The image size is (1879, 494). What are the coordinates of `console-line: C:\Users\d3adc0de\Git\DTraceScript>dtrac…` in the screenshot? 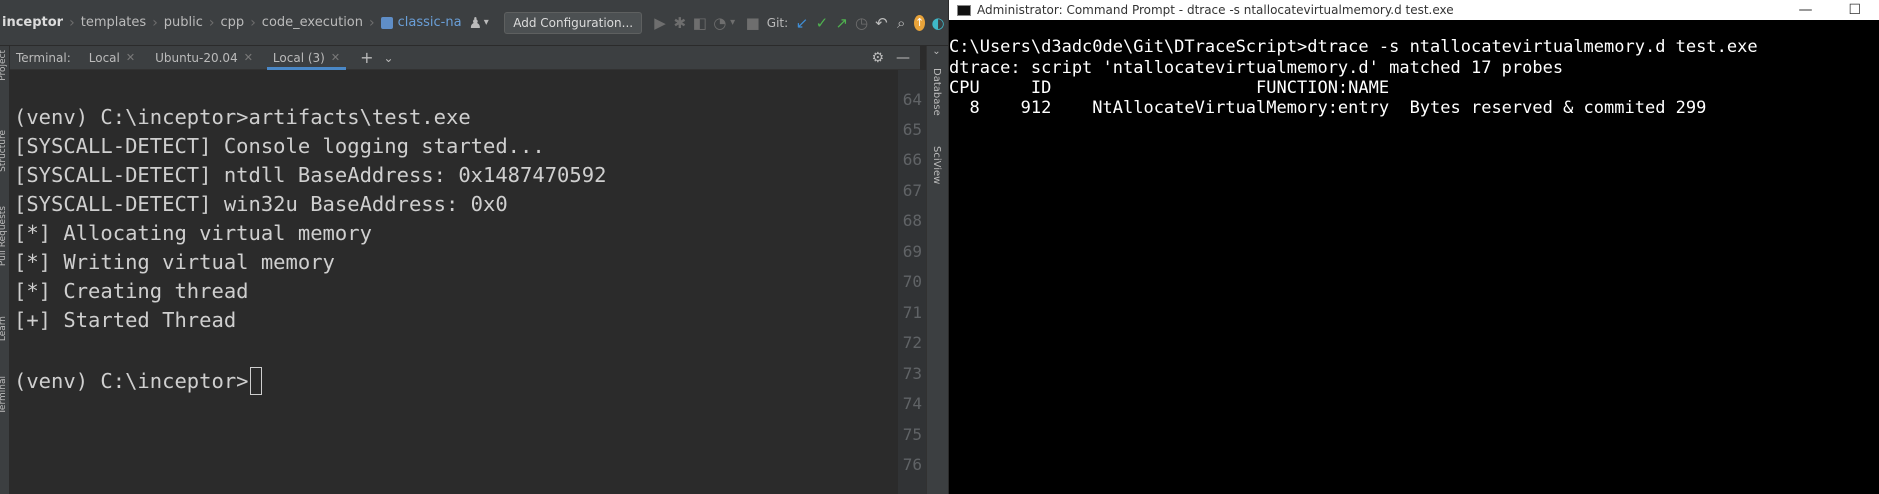 It's located at (1353, 47).